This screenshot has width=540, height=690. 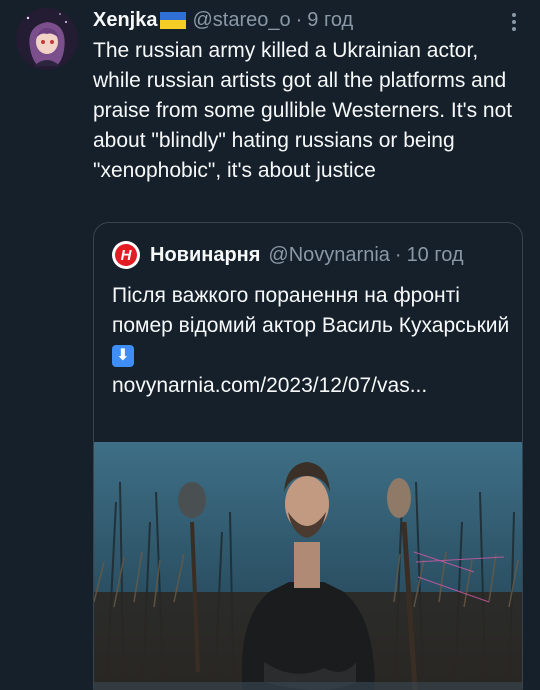 I want to click on avatar, so click(x=47, y=39).